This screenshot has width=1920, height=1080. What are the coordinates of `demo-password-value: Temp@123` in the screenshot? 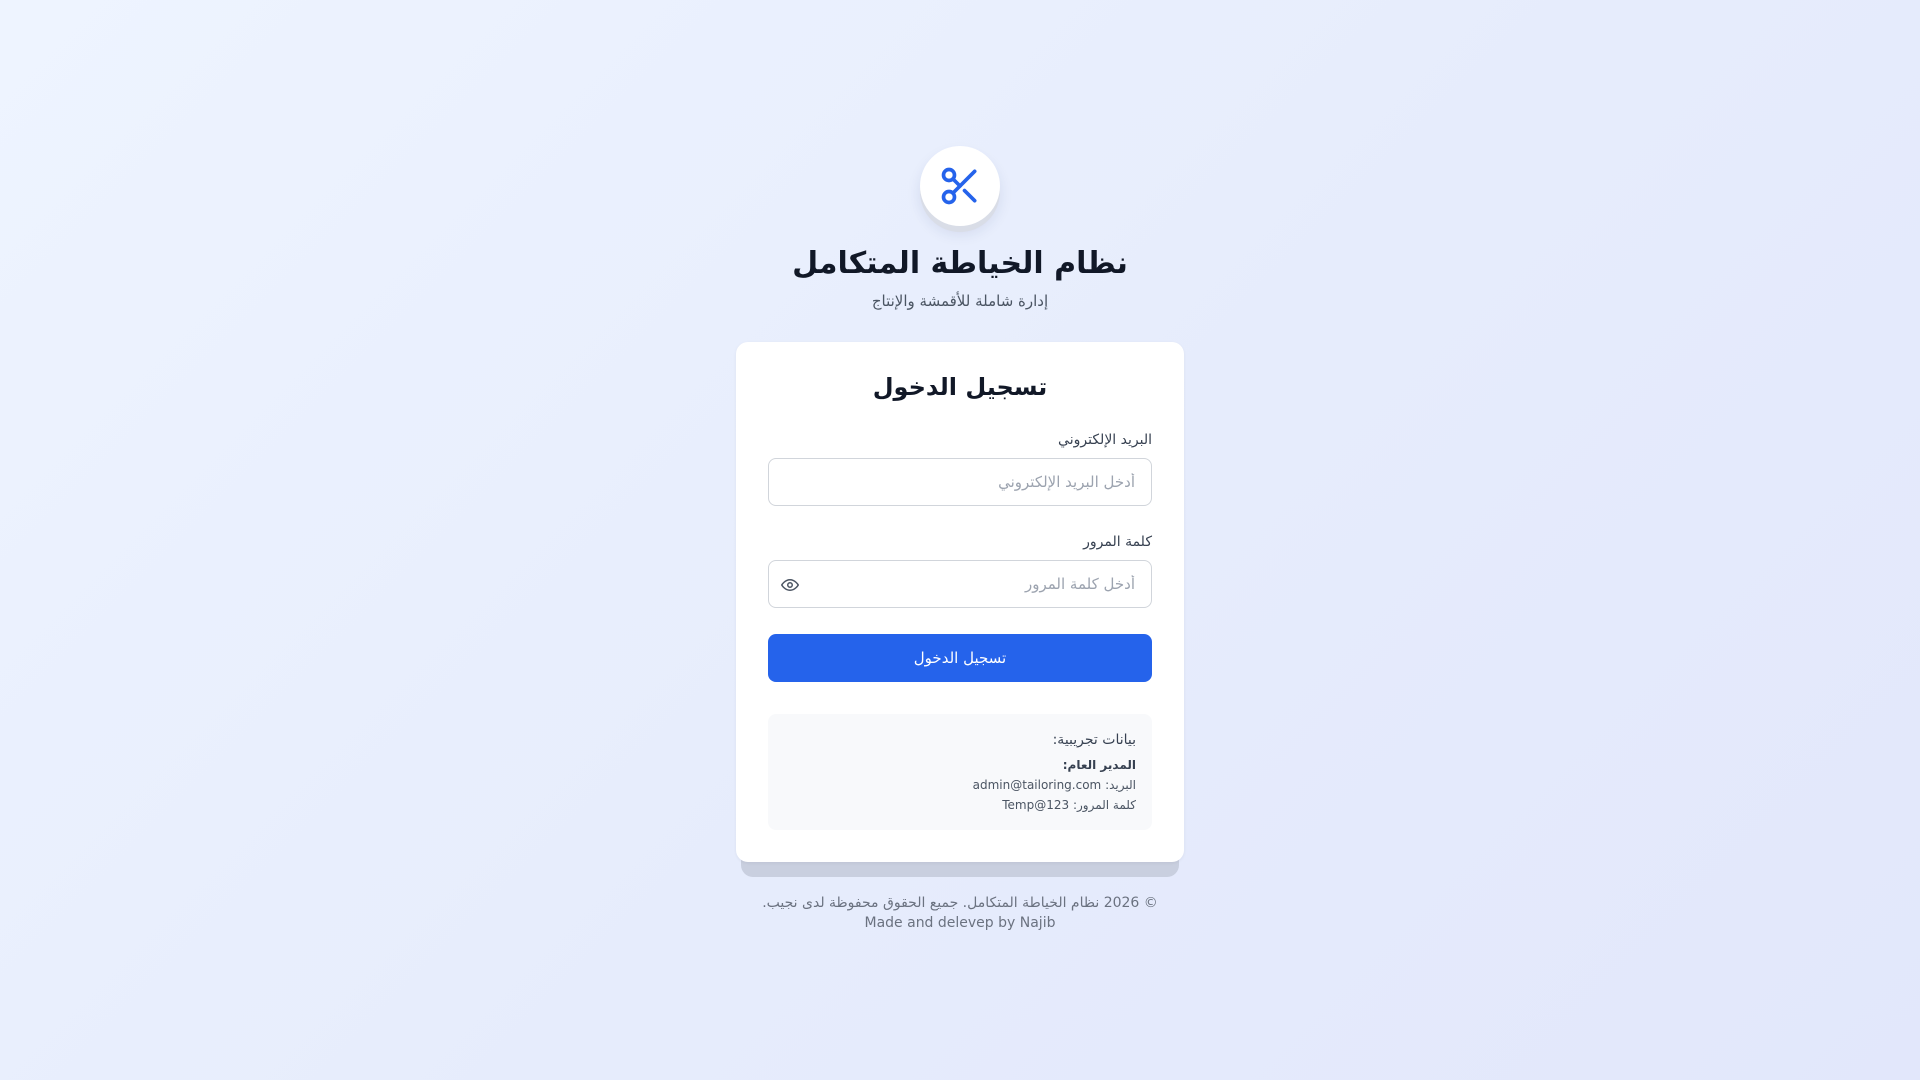 It's located at (1036, 805).